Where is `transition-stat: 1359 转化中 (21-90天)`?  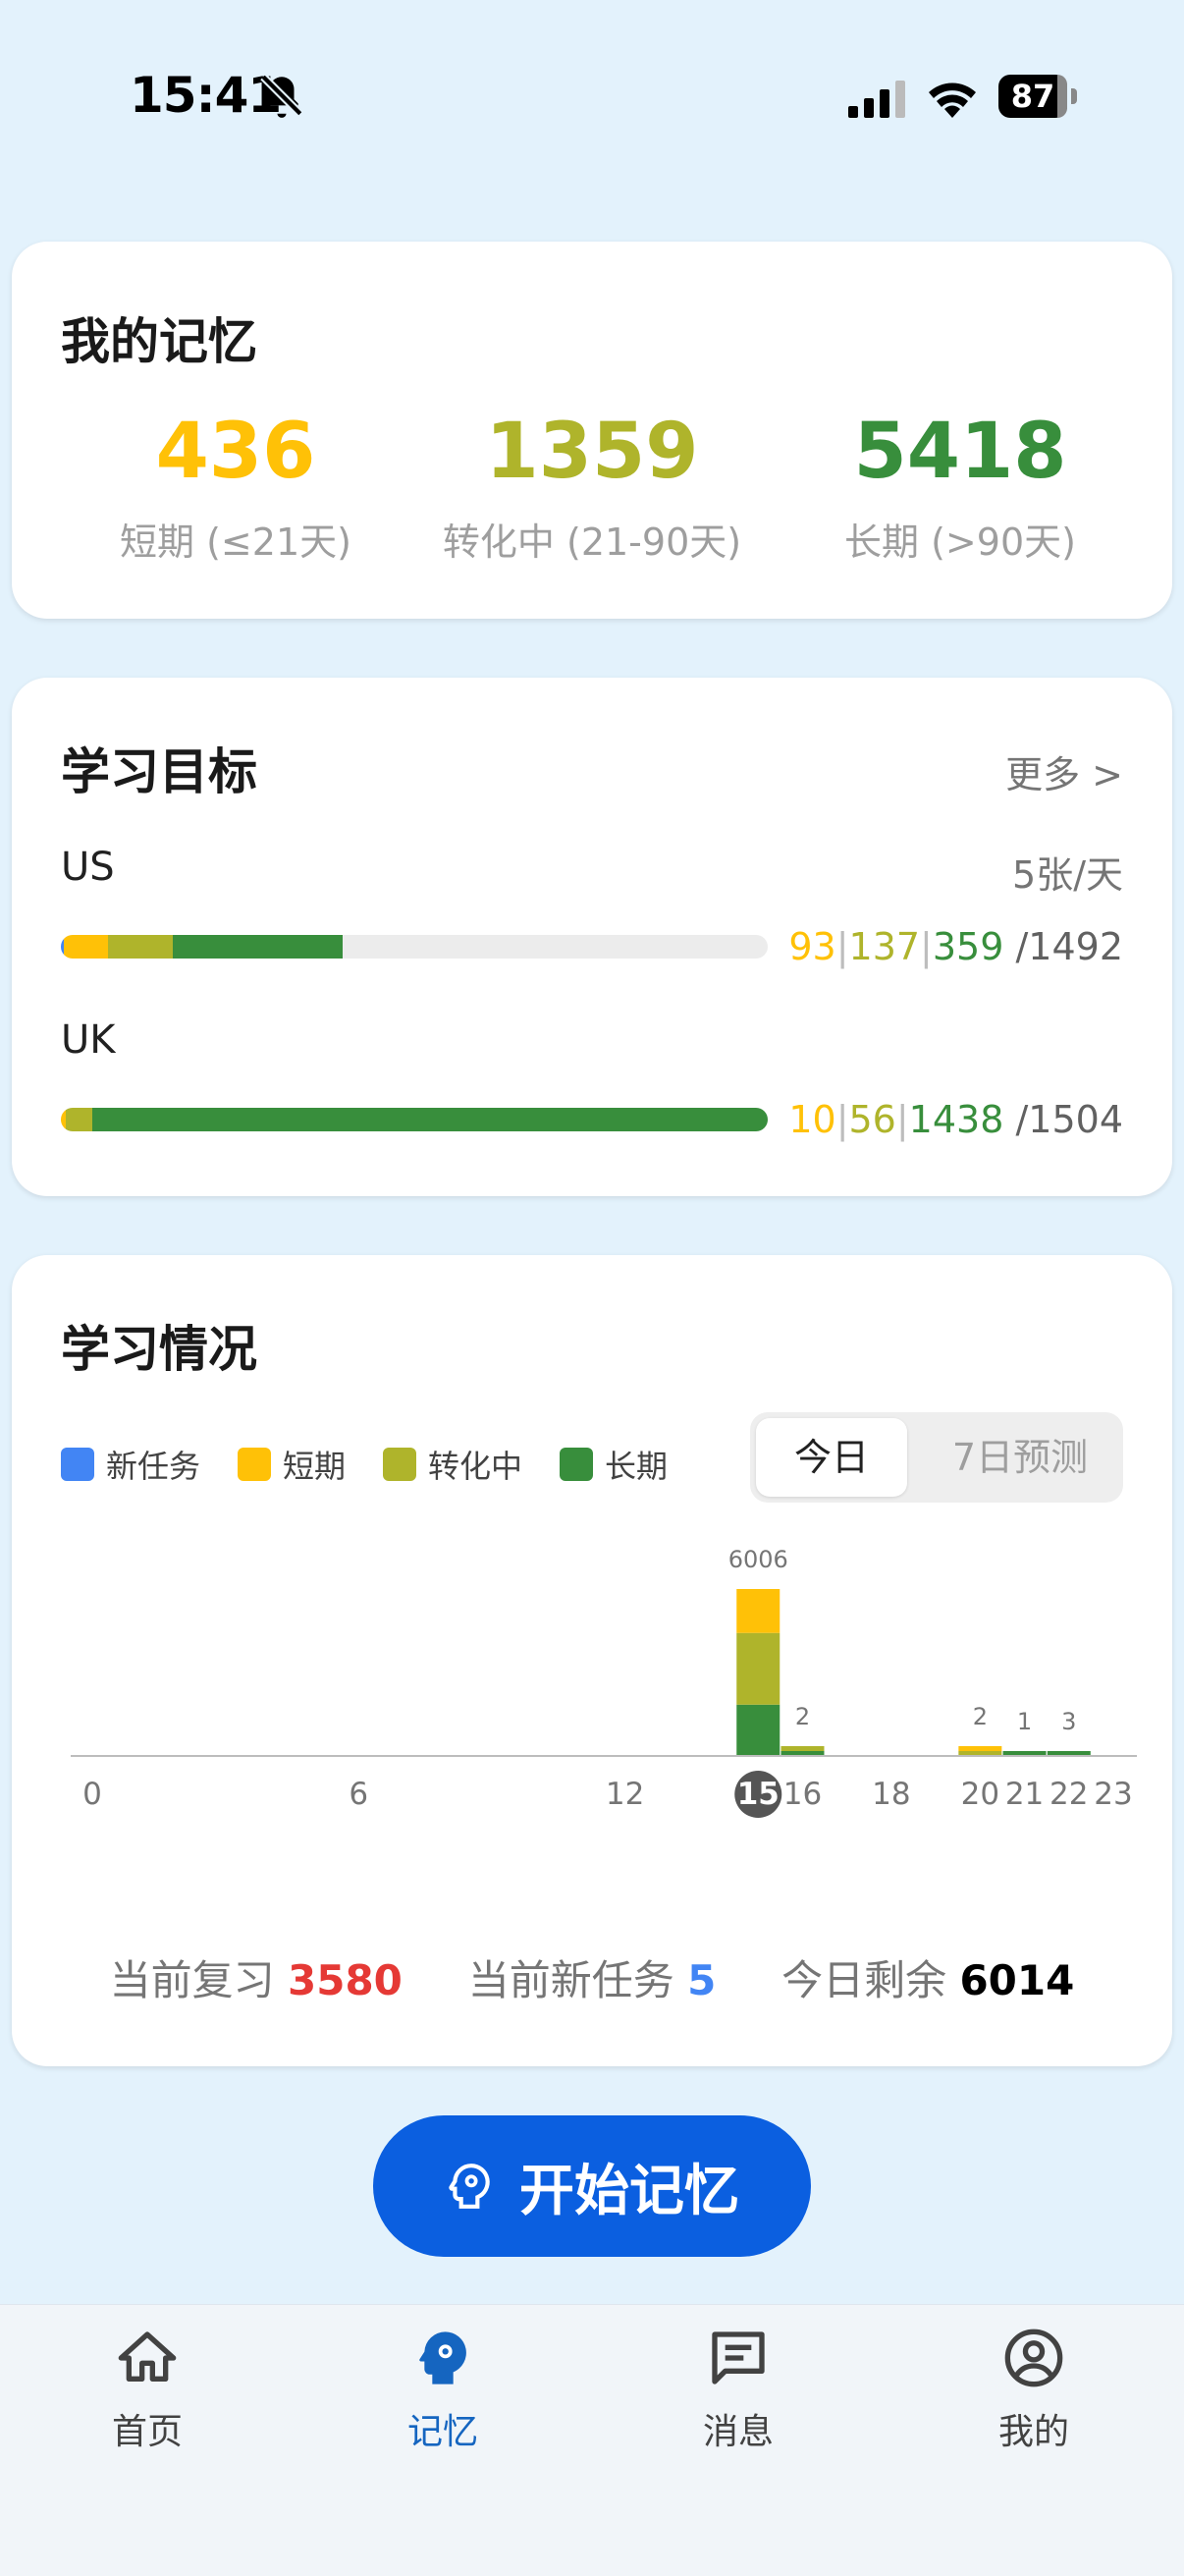 transition-stat: 1359 转化中 (21-90天) is located at coordinates (592, 489).